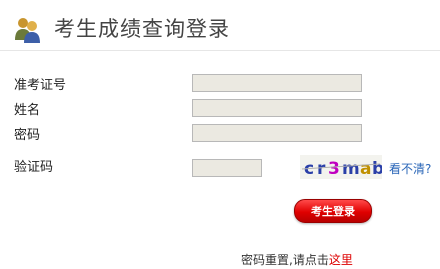  I want to click on name-input, so click(277, 108).